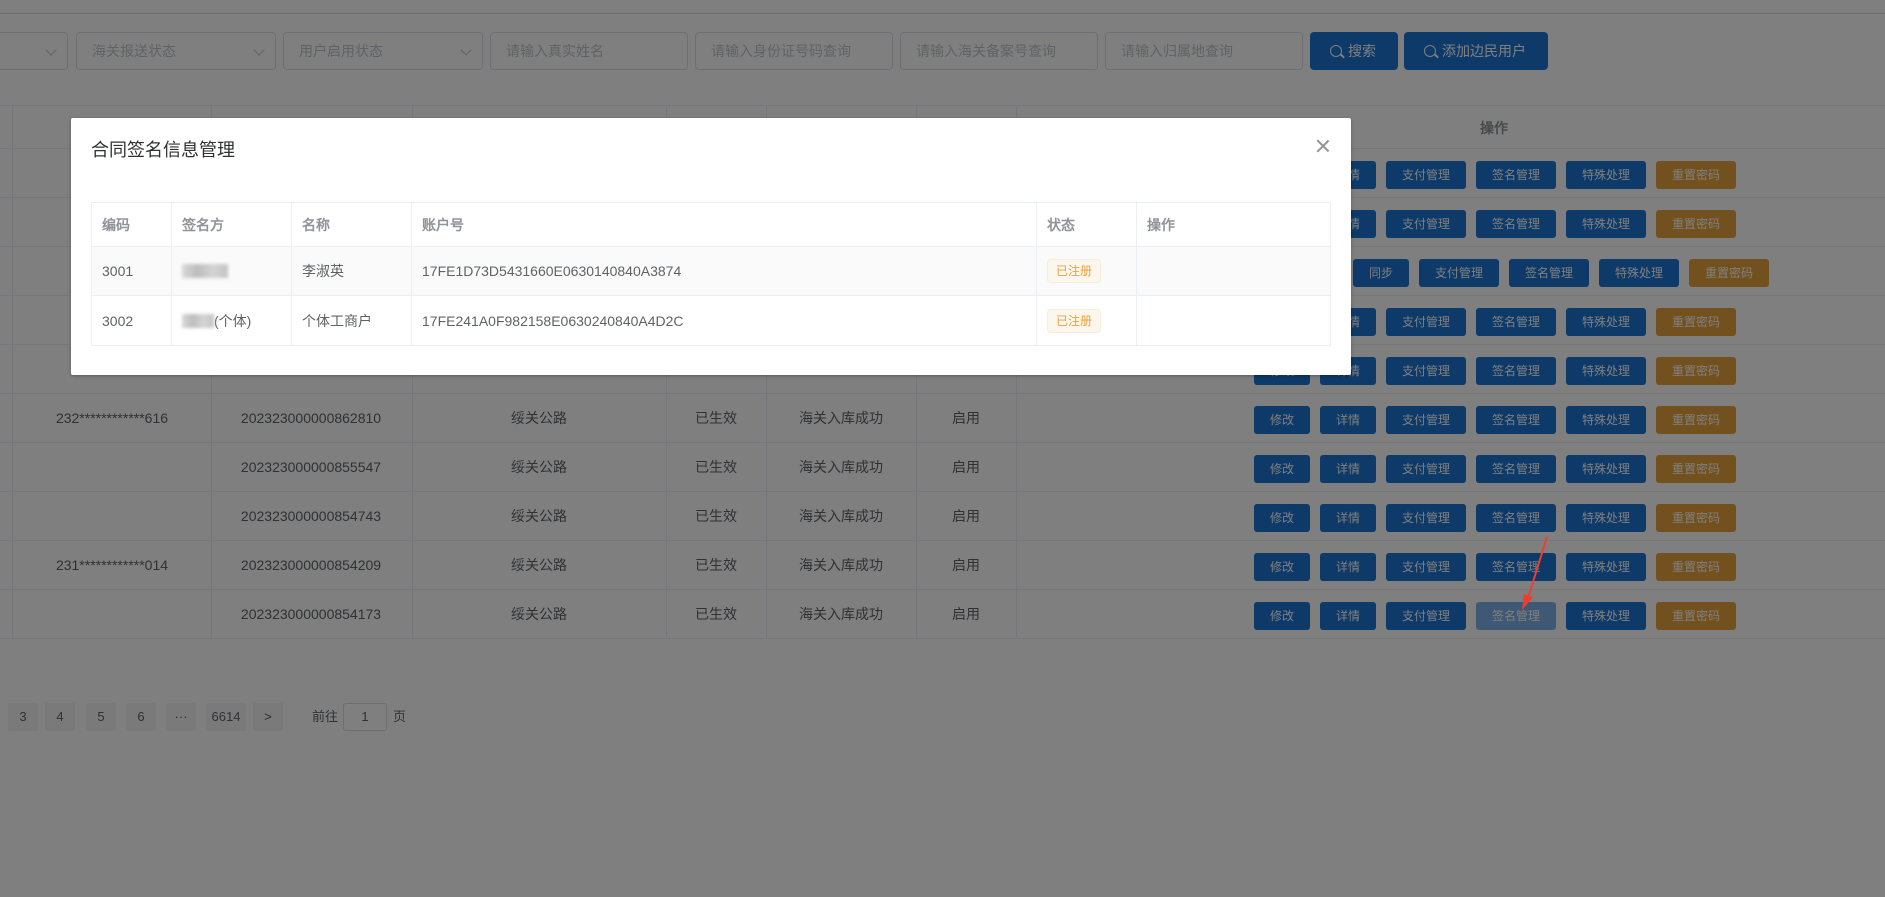 This screenshot has width=1885, height=897. What do you see at coordinates (232, 224) in the screenshot?
I see `col-signer: 签名方` at bounding box center [232, 224].